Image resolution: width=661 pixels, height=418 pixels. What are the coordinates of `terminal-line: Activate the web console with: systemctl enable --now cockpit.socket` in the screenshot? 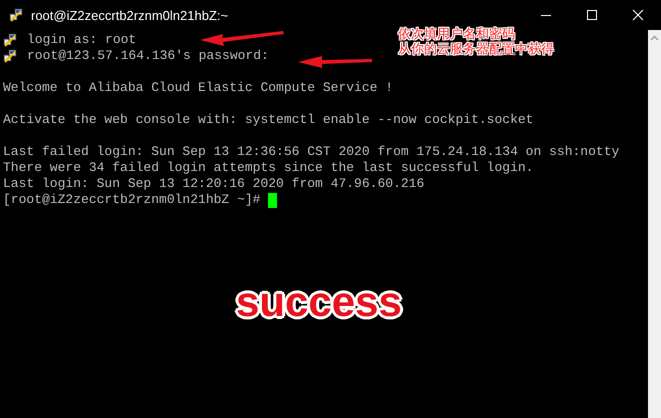 It's located at (268, 120).